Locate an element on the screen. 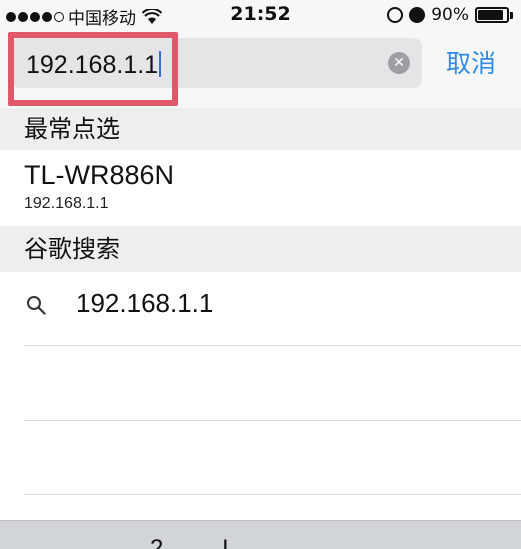 The height and width of the screenshot is (549, 521). search-icon is located at coordinates (36, 305).